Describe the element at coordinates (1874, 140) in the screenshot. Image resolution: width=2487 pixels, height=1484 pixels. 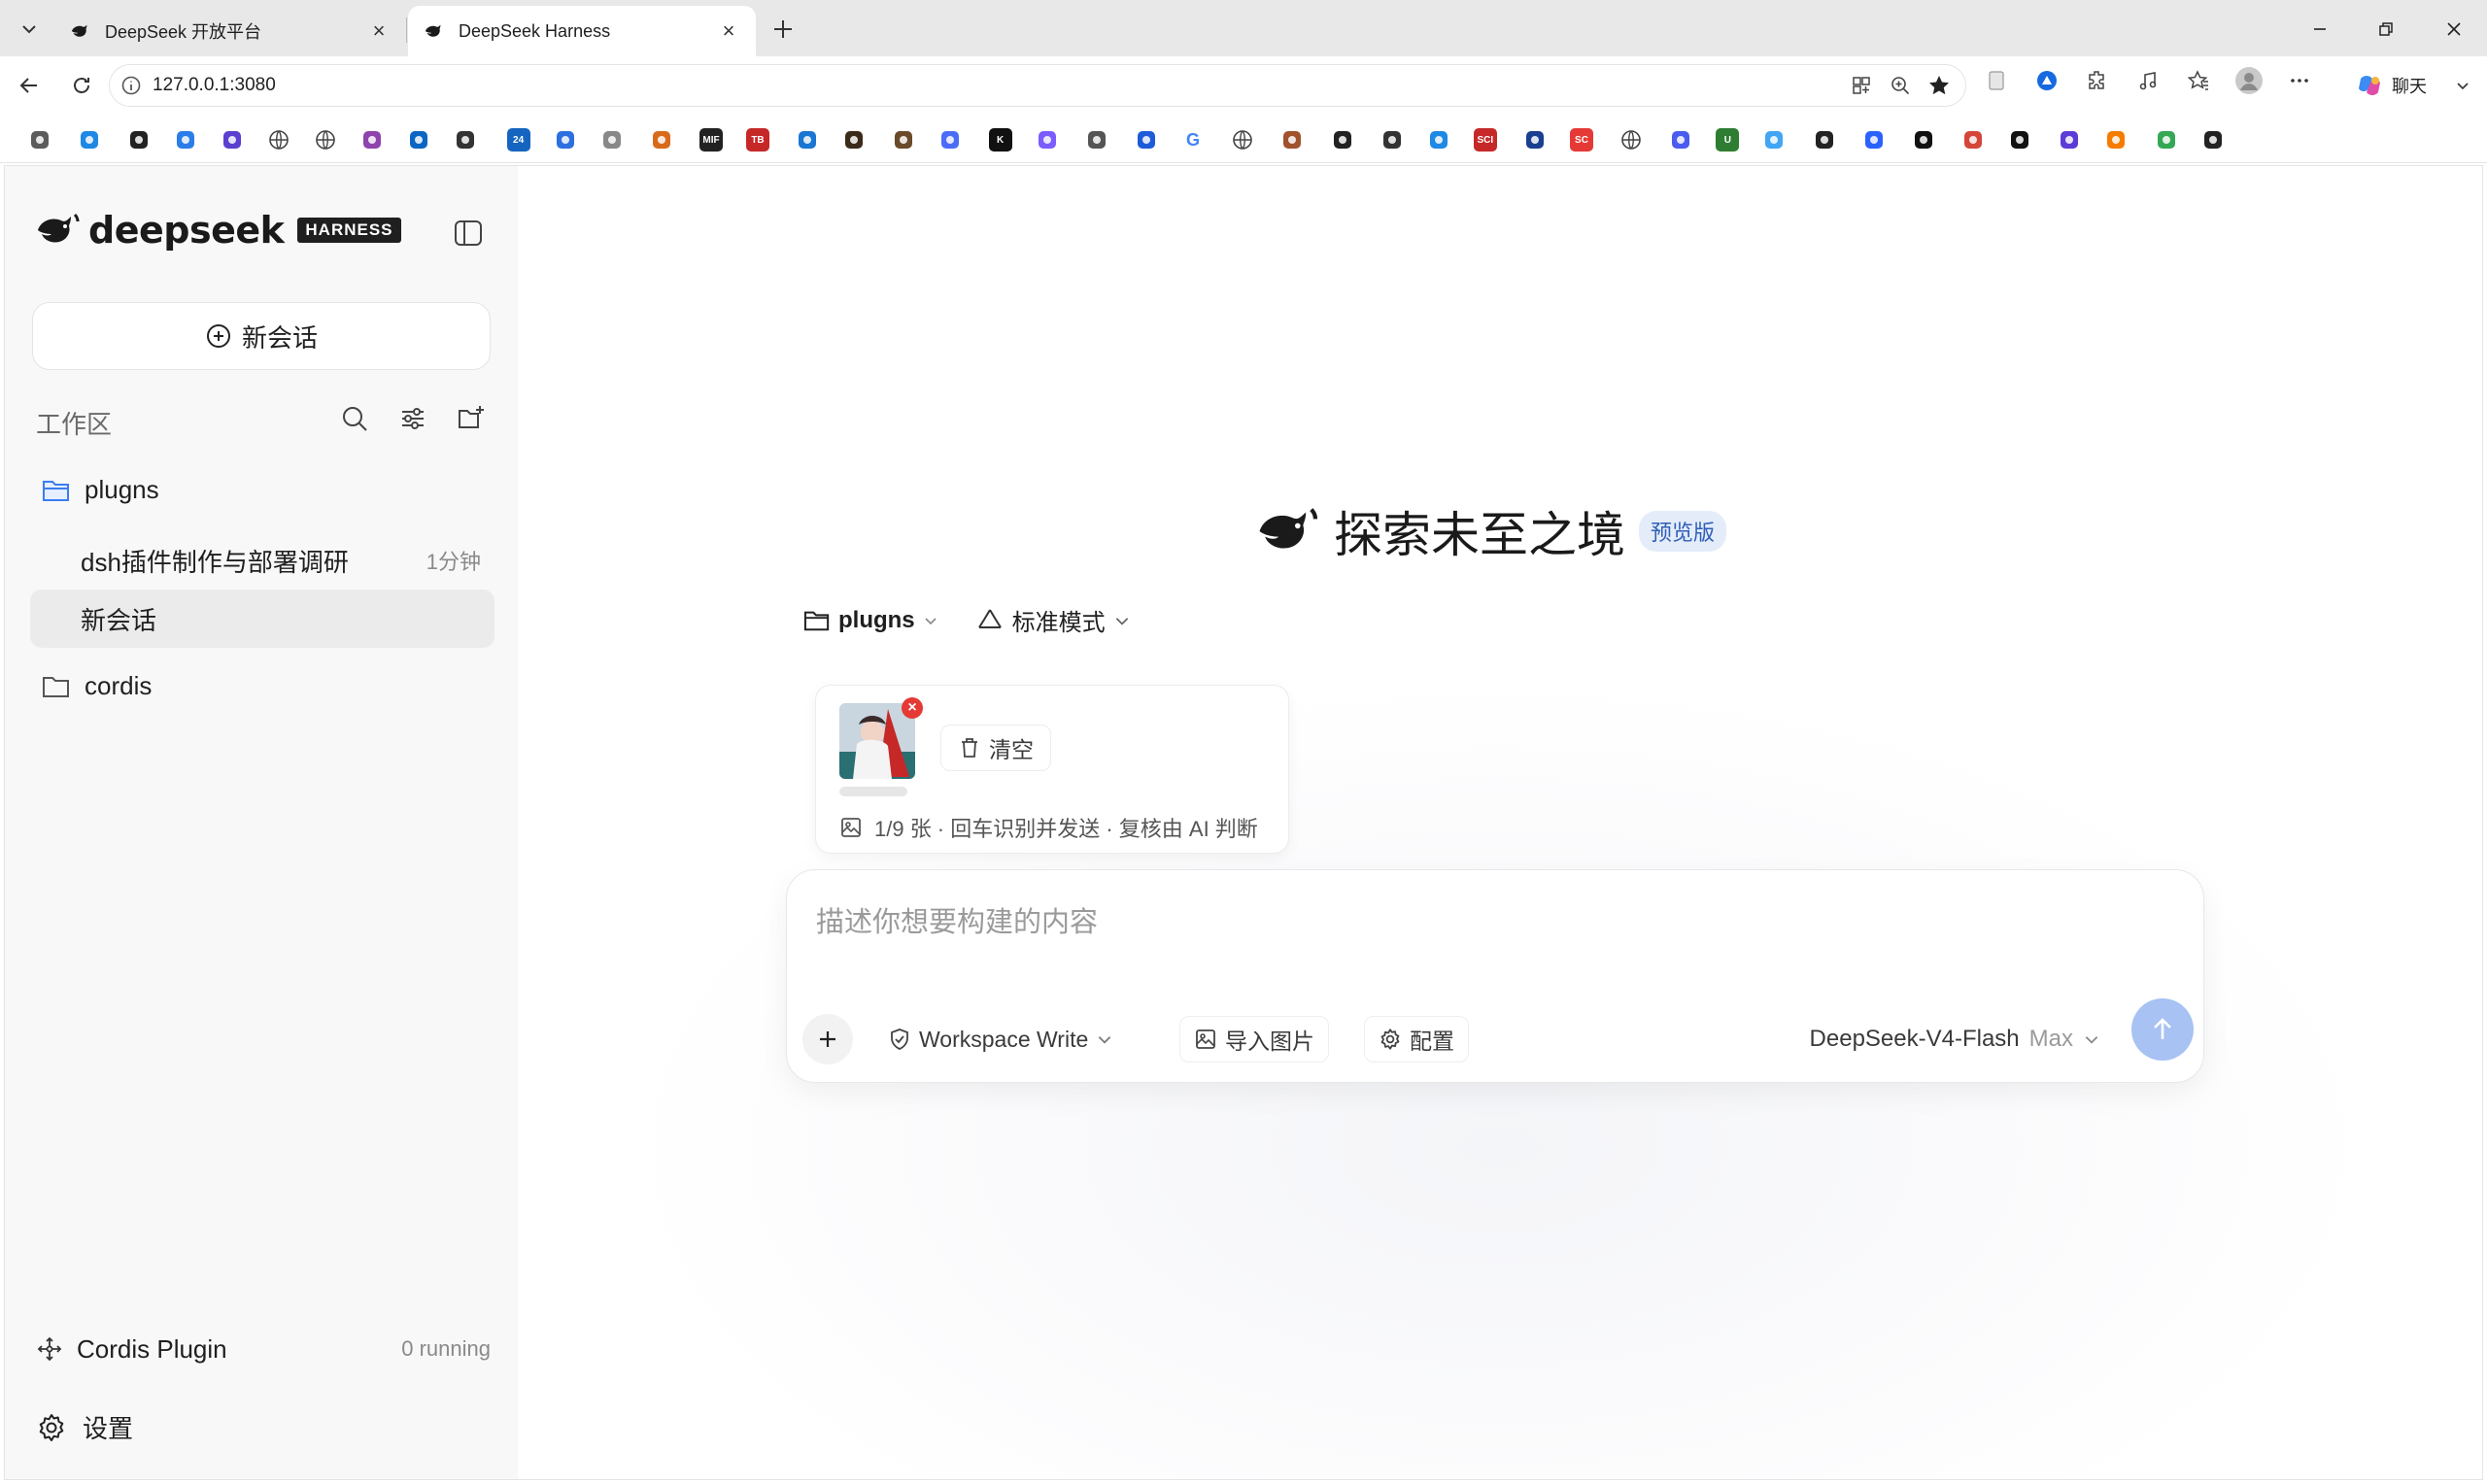
I see `bookmark-docker-icon` at that location.